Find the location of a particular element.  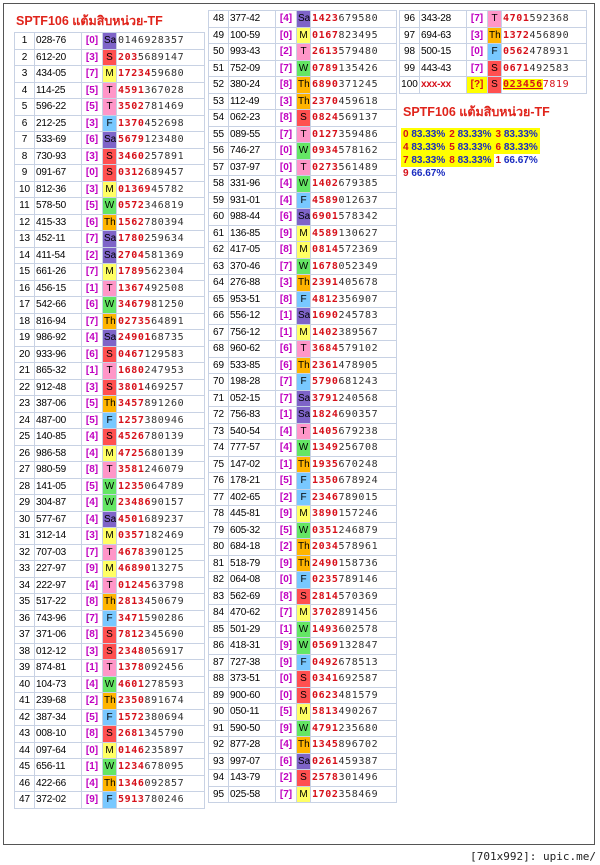

digit-sequence: 0467129583 is located at coordinates (160, 354).